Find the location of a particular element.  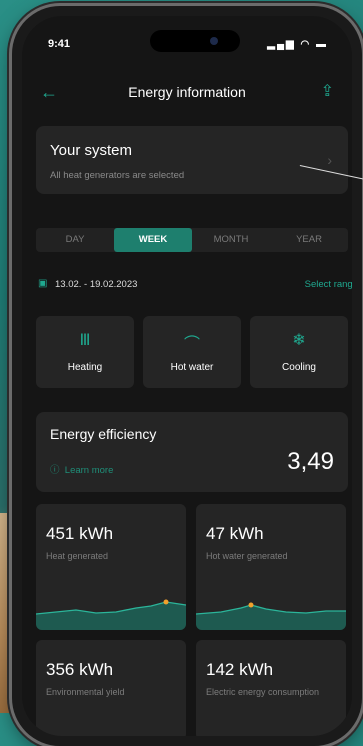

learn-more-link: ⓘ Learn more is located at coordinates (81, 469).